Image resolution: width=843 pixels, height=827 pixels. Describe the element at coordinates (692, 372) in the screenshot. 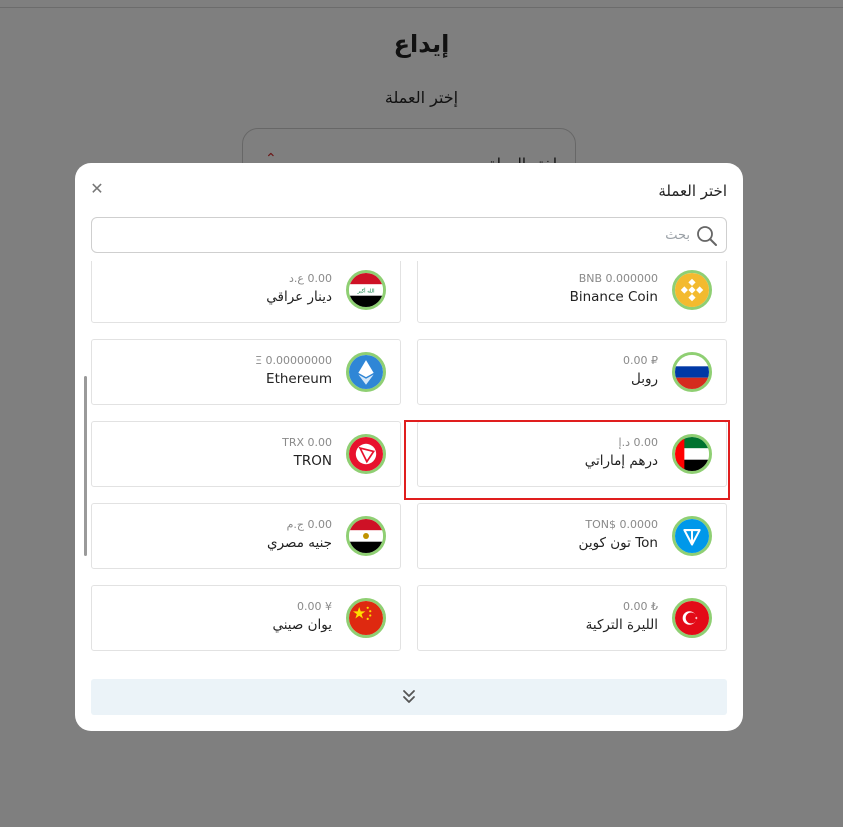

I see `russia-flag-icon` at that location.